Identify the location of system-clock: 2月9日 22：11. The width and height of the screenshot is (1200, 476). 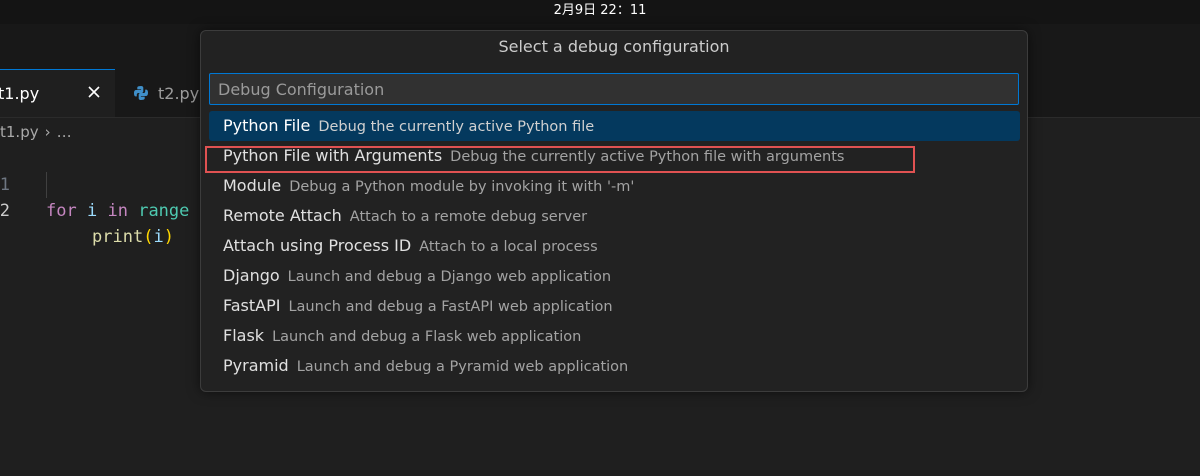
(600, 10).